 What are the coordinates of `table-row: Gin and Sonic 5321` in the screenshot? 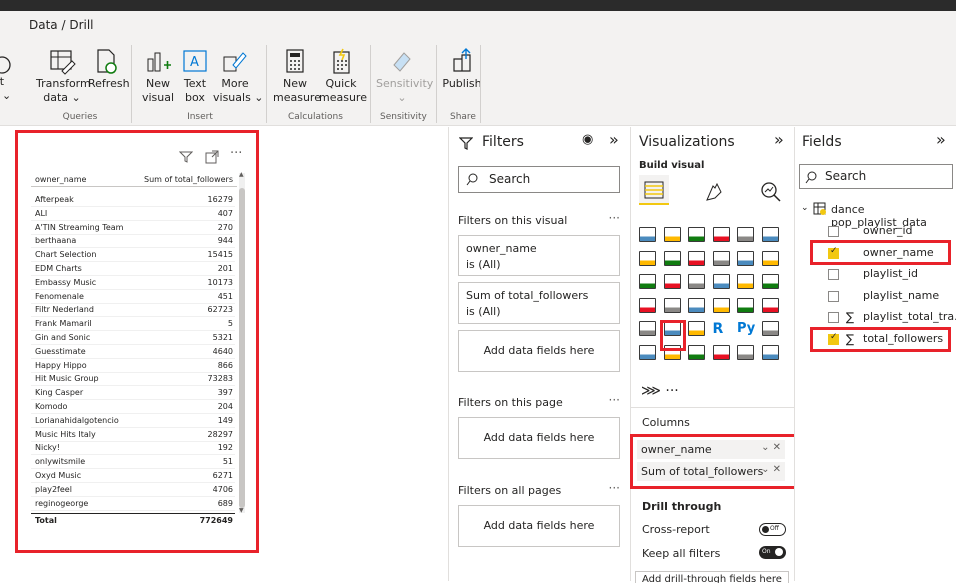 It's located at (133, 338).